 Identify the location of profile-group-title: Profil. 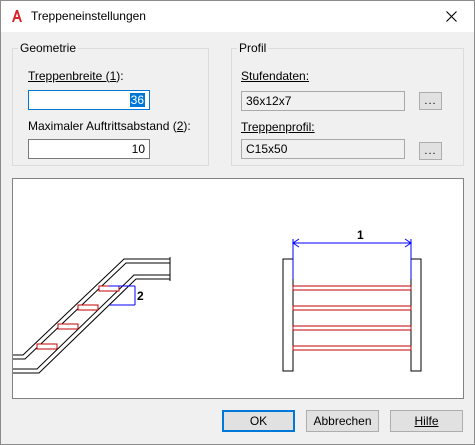
(253, 48).